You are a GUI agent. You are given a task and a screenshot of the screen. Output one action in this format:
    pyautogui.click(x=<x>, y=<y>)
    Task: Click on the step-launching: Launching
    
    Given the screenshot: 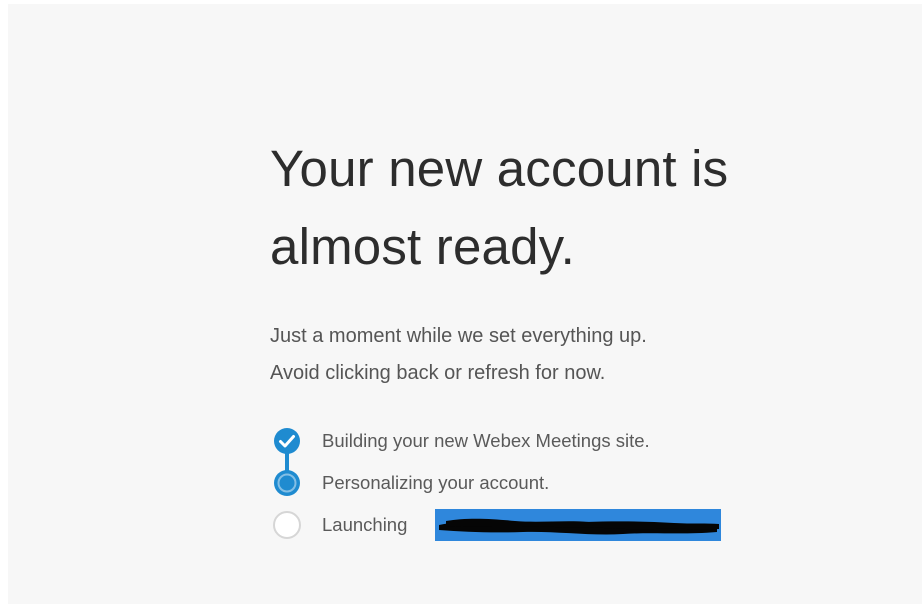 What is the action you would take?
    pyautogui.click(x=550, y=525)
    